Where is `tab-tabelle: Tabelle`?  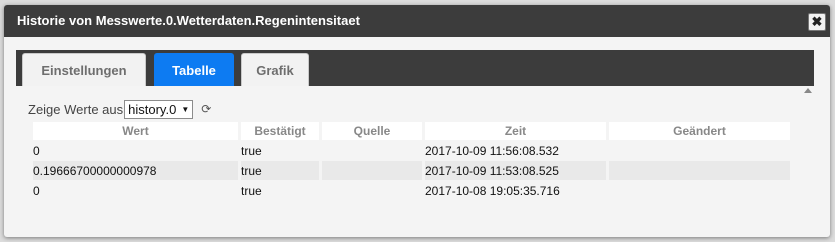 tab-tabelle: Tabelle is located at coordinates (194, 69).